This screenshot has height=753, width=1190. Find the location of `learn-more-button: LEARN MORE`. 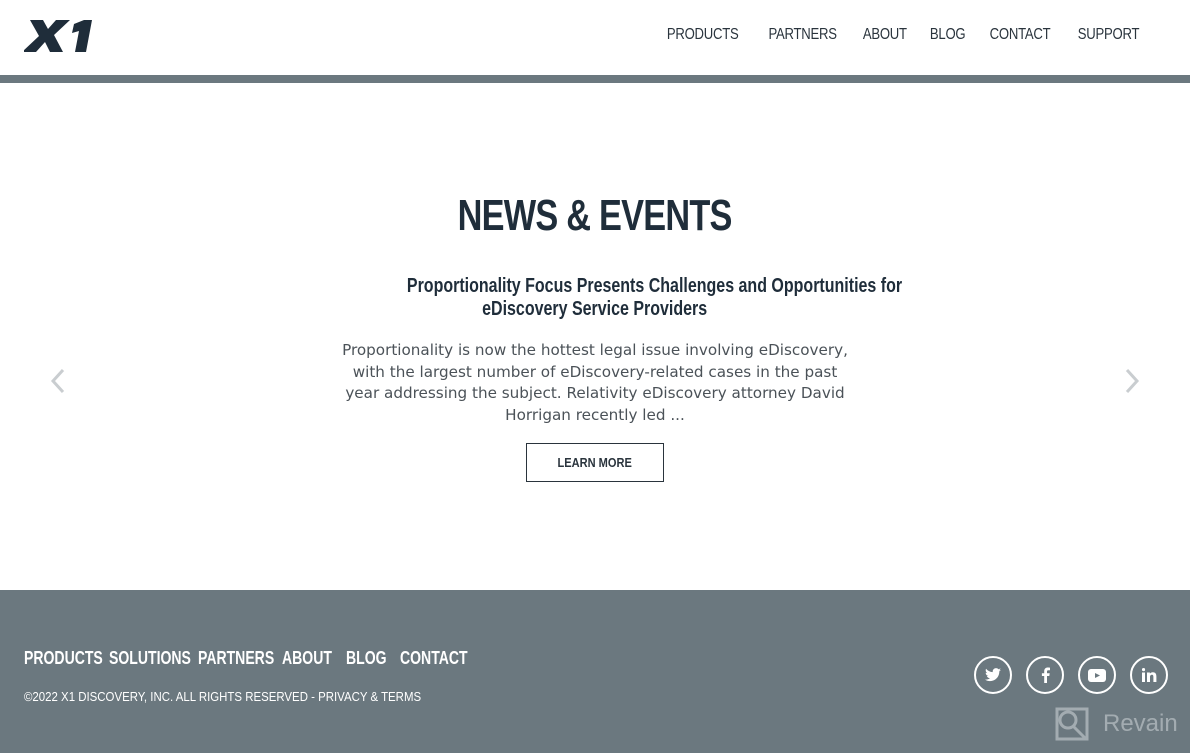

learn-more-button: LEARN MORE is located at coordinates (595, 462).